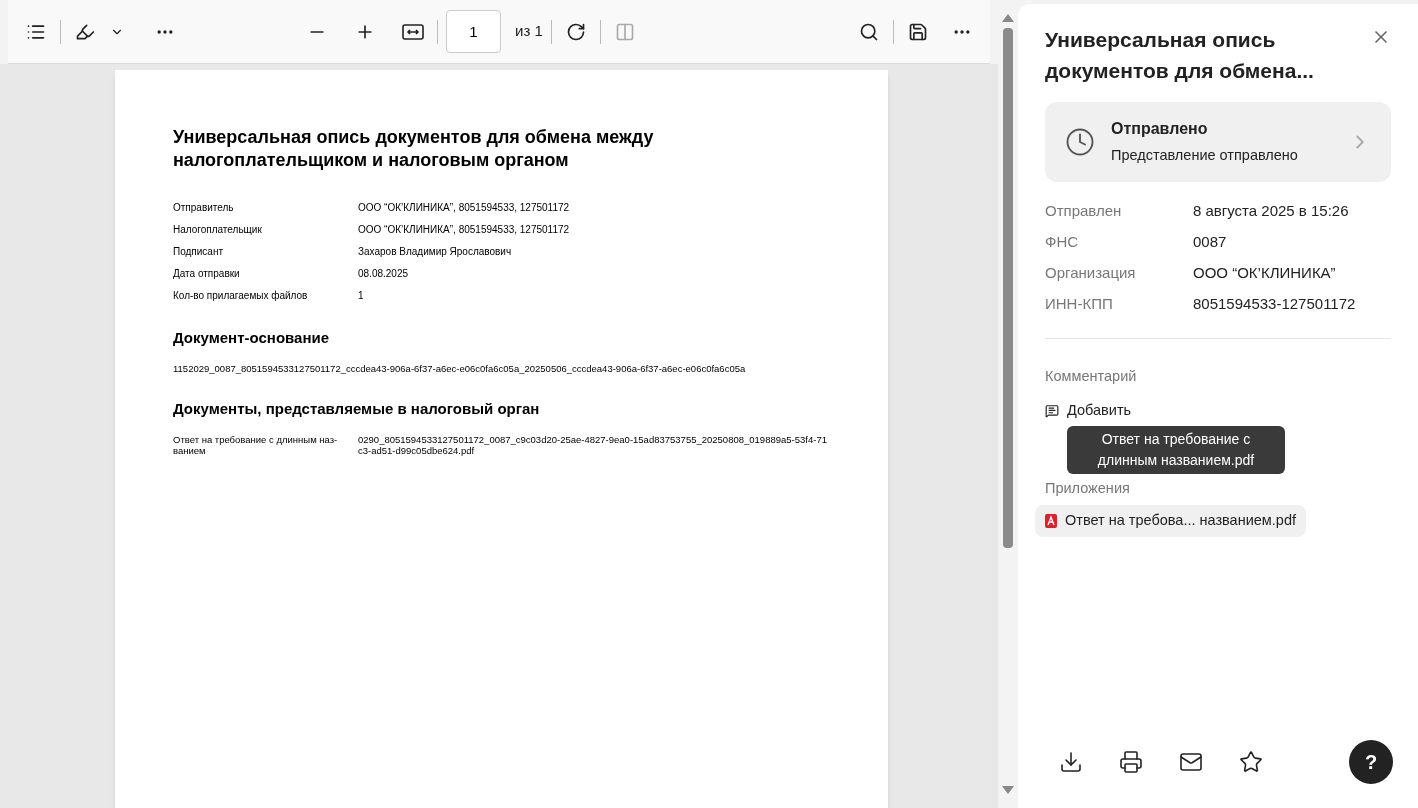  What do you see at coordinates (1052, 410) in the screenshot?
I see `comment-icon` at bounding box center [1052, 410].